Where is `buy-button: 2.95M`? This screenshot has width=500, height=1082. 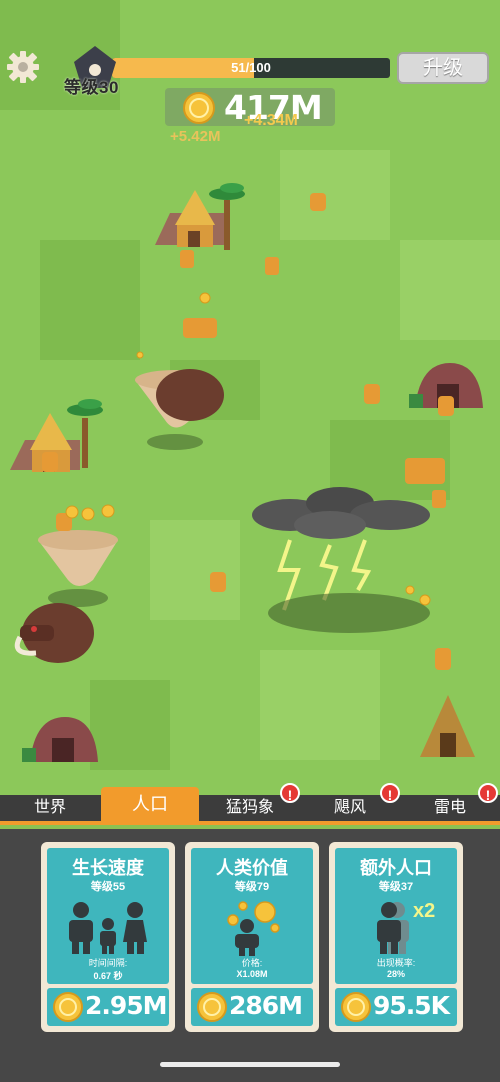
buy-button: 2.95M is located at coordinates (108, 1007).